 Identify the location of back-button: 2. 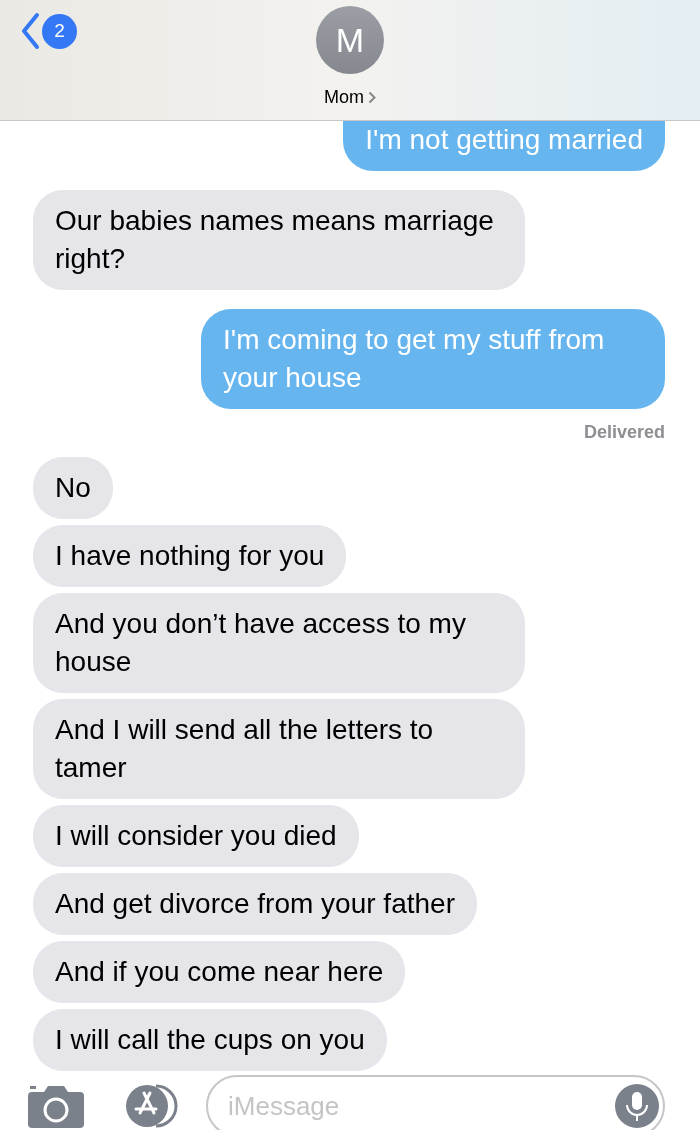
(48, 31).